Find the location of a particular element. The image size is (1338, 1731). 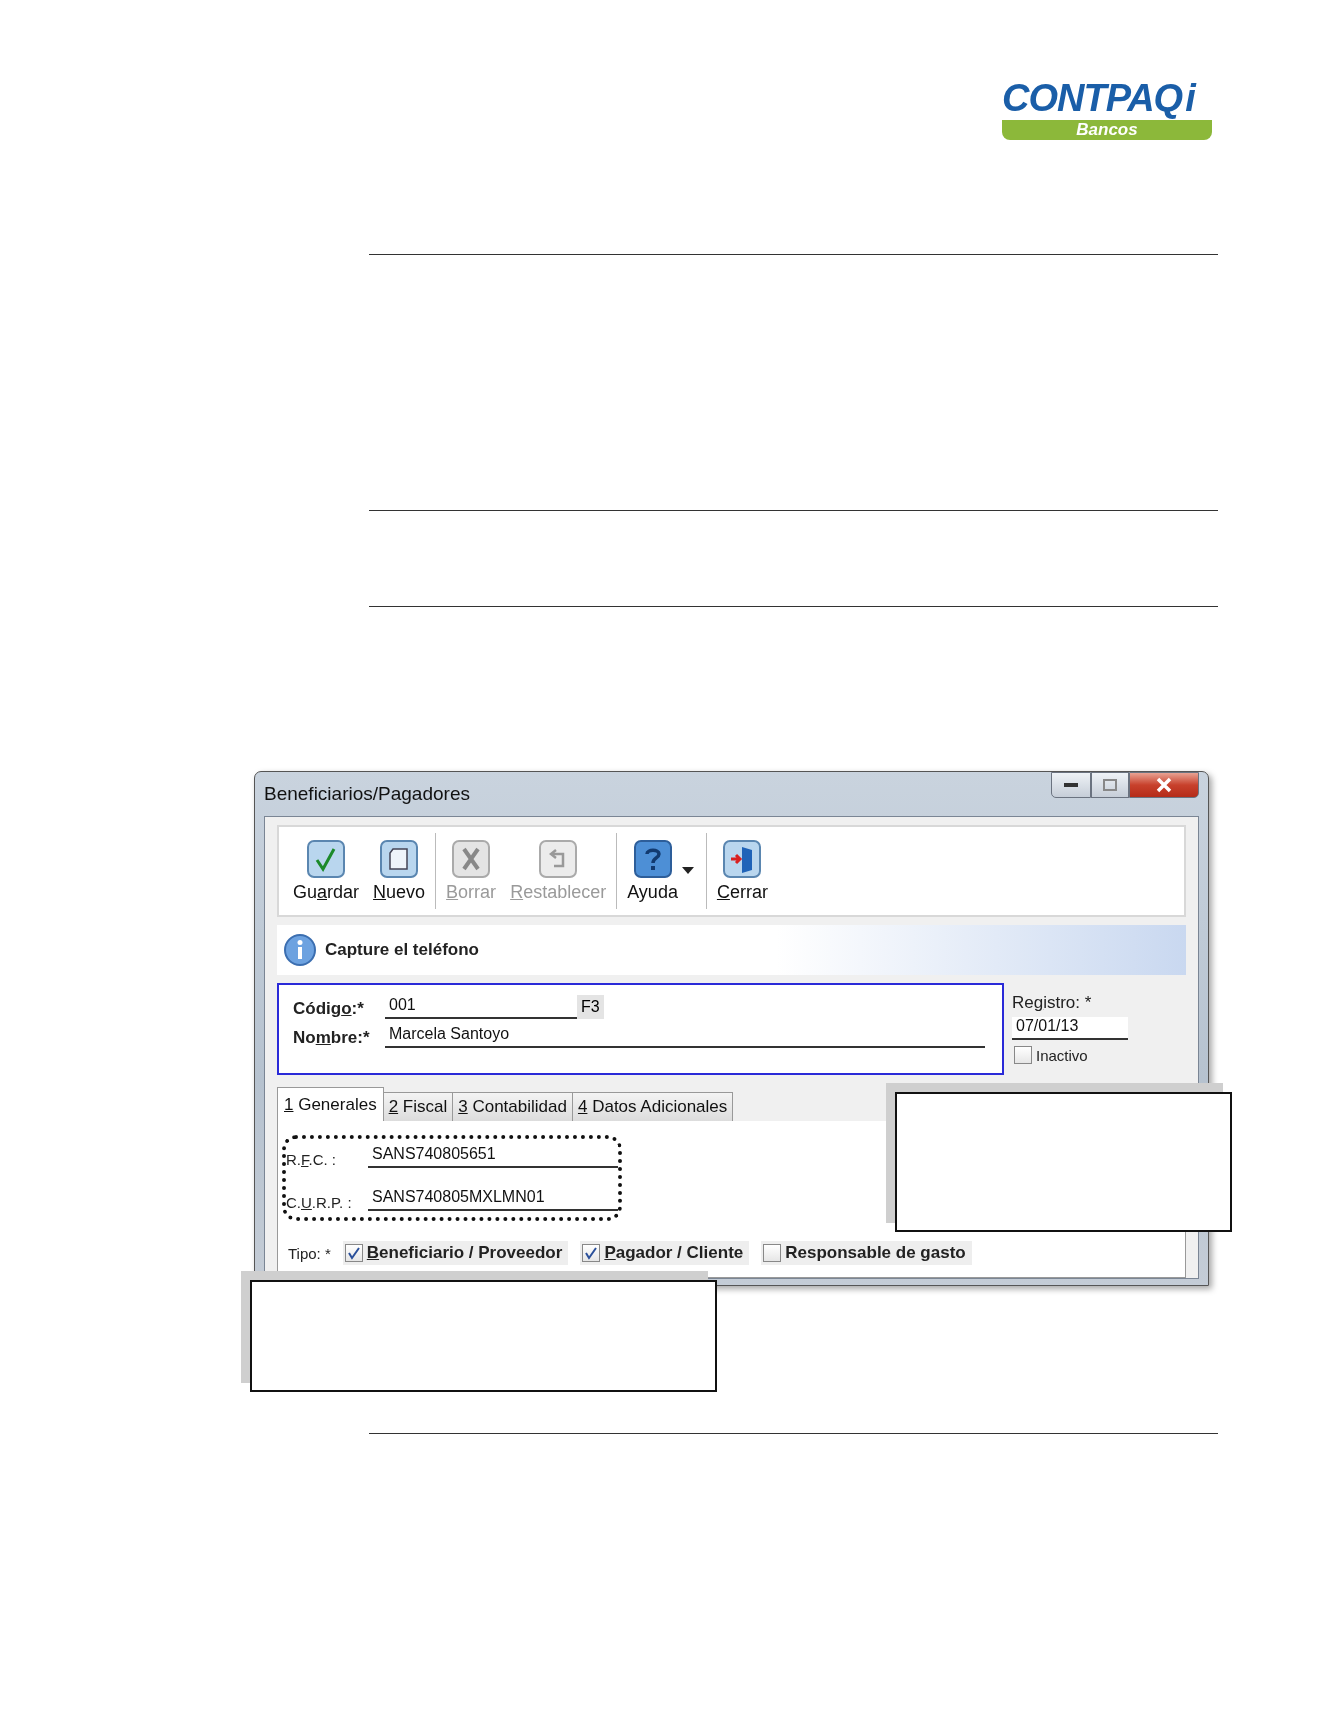

tab: 3 Contabilidad is located at coordinates (512, 1107).